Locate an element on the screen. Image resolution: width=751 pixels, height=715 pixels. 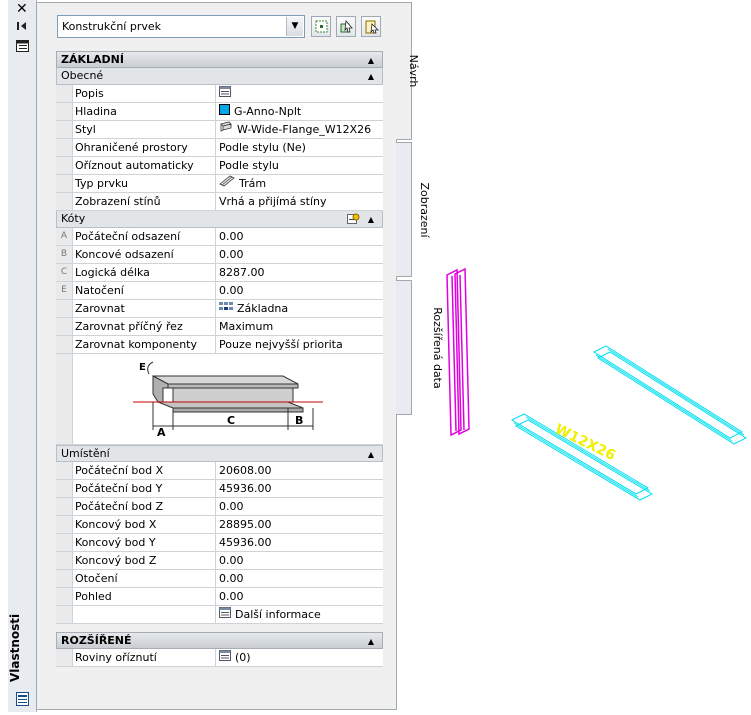
property-name: Počáteční odsazení is located at coordinates (144, 236).